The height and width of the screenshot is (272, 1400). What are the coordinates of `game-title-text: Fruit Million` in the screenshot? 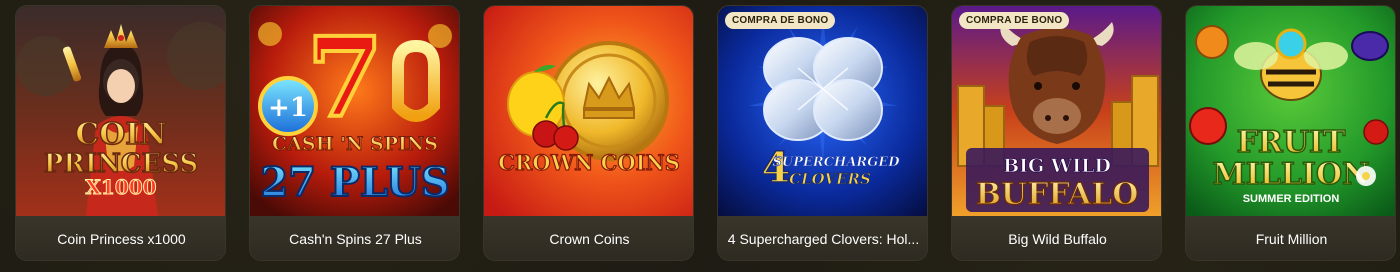 It's located at (1291, 239).